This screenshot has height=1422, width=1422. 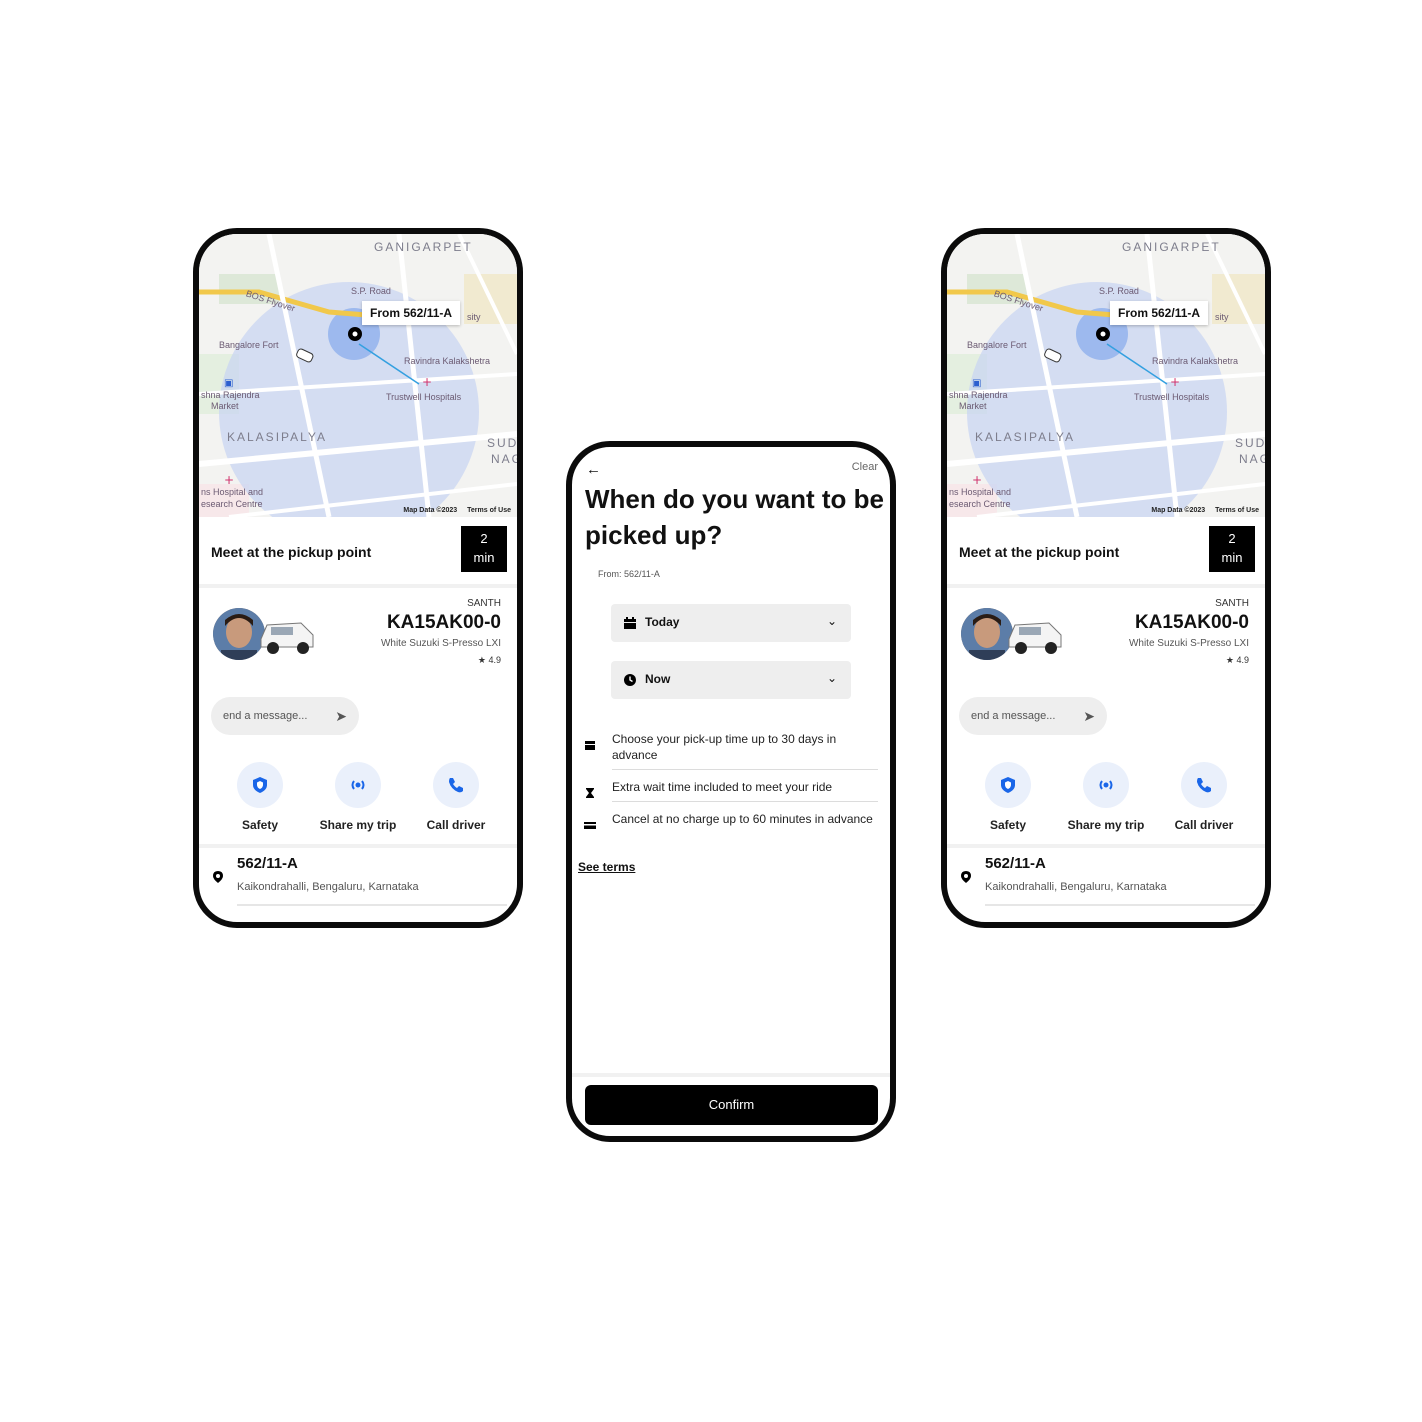 What do you see at coordinates (1229, 660) in the screenshot?
I see `star-icon: ★` at bounding box center [1229, 660].